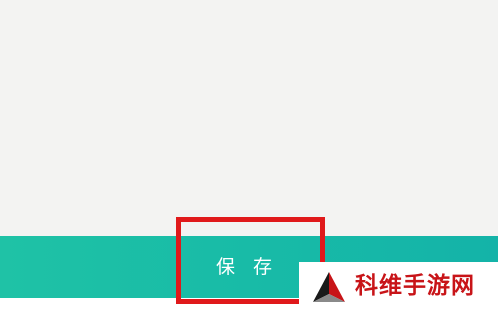 The width and height of the screenshot is (498, 311). What do you see at coordinates (247, 267) in the screenshot?
I see `save-button-label: 保 存` at bounding box center [247, 267].